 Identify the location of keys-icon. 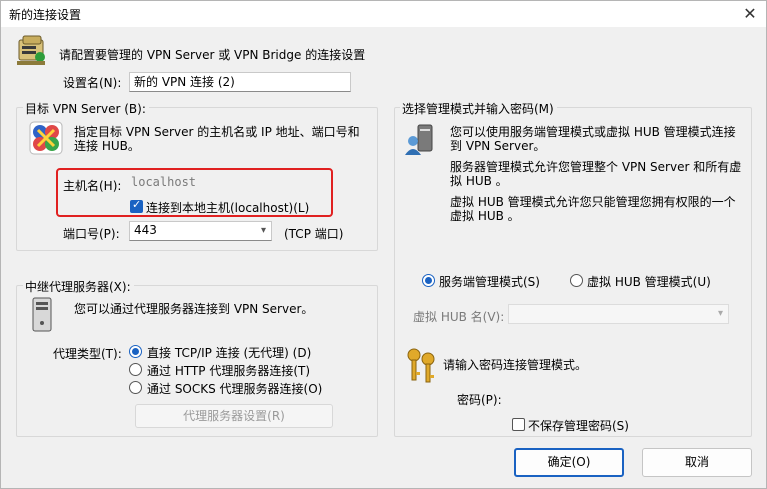
(421, 365).